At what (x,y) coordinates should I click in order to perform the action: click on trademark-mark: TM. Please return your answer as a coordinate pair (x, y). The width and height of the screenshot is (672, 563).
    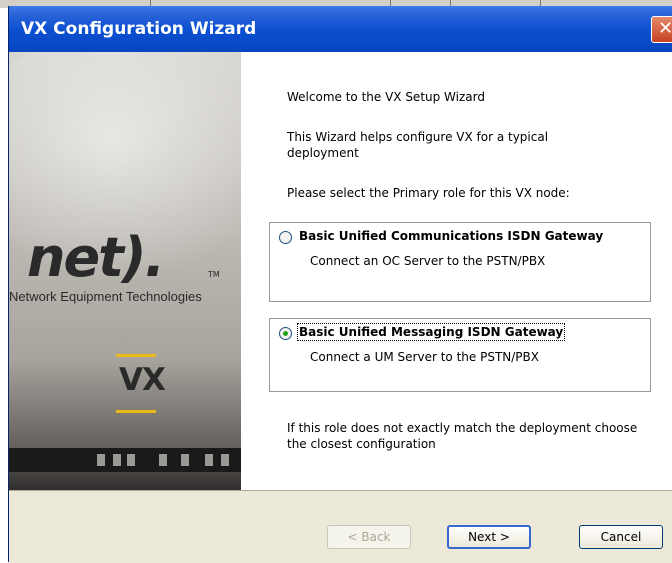
    Looking at the image, I should click on (214, 274).